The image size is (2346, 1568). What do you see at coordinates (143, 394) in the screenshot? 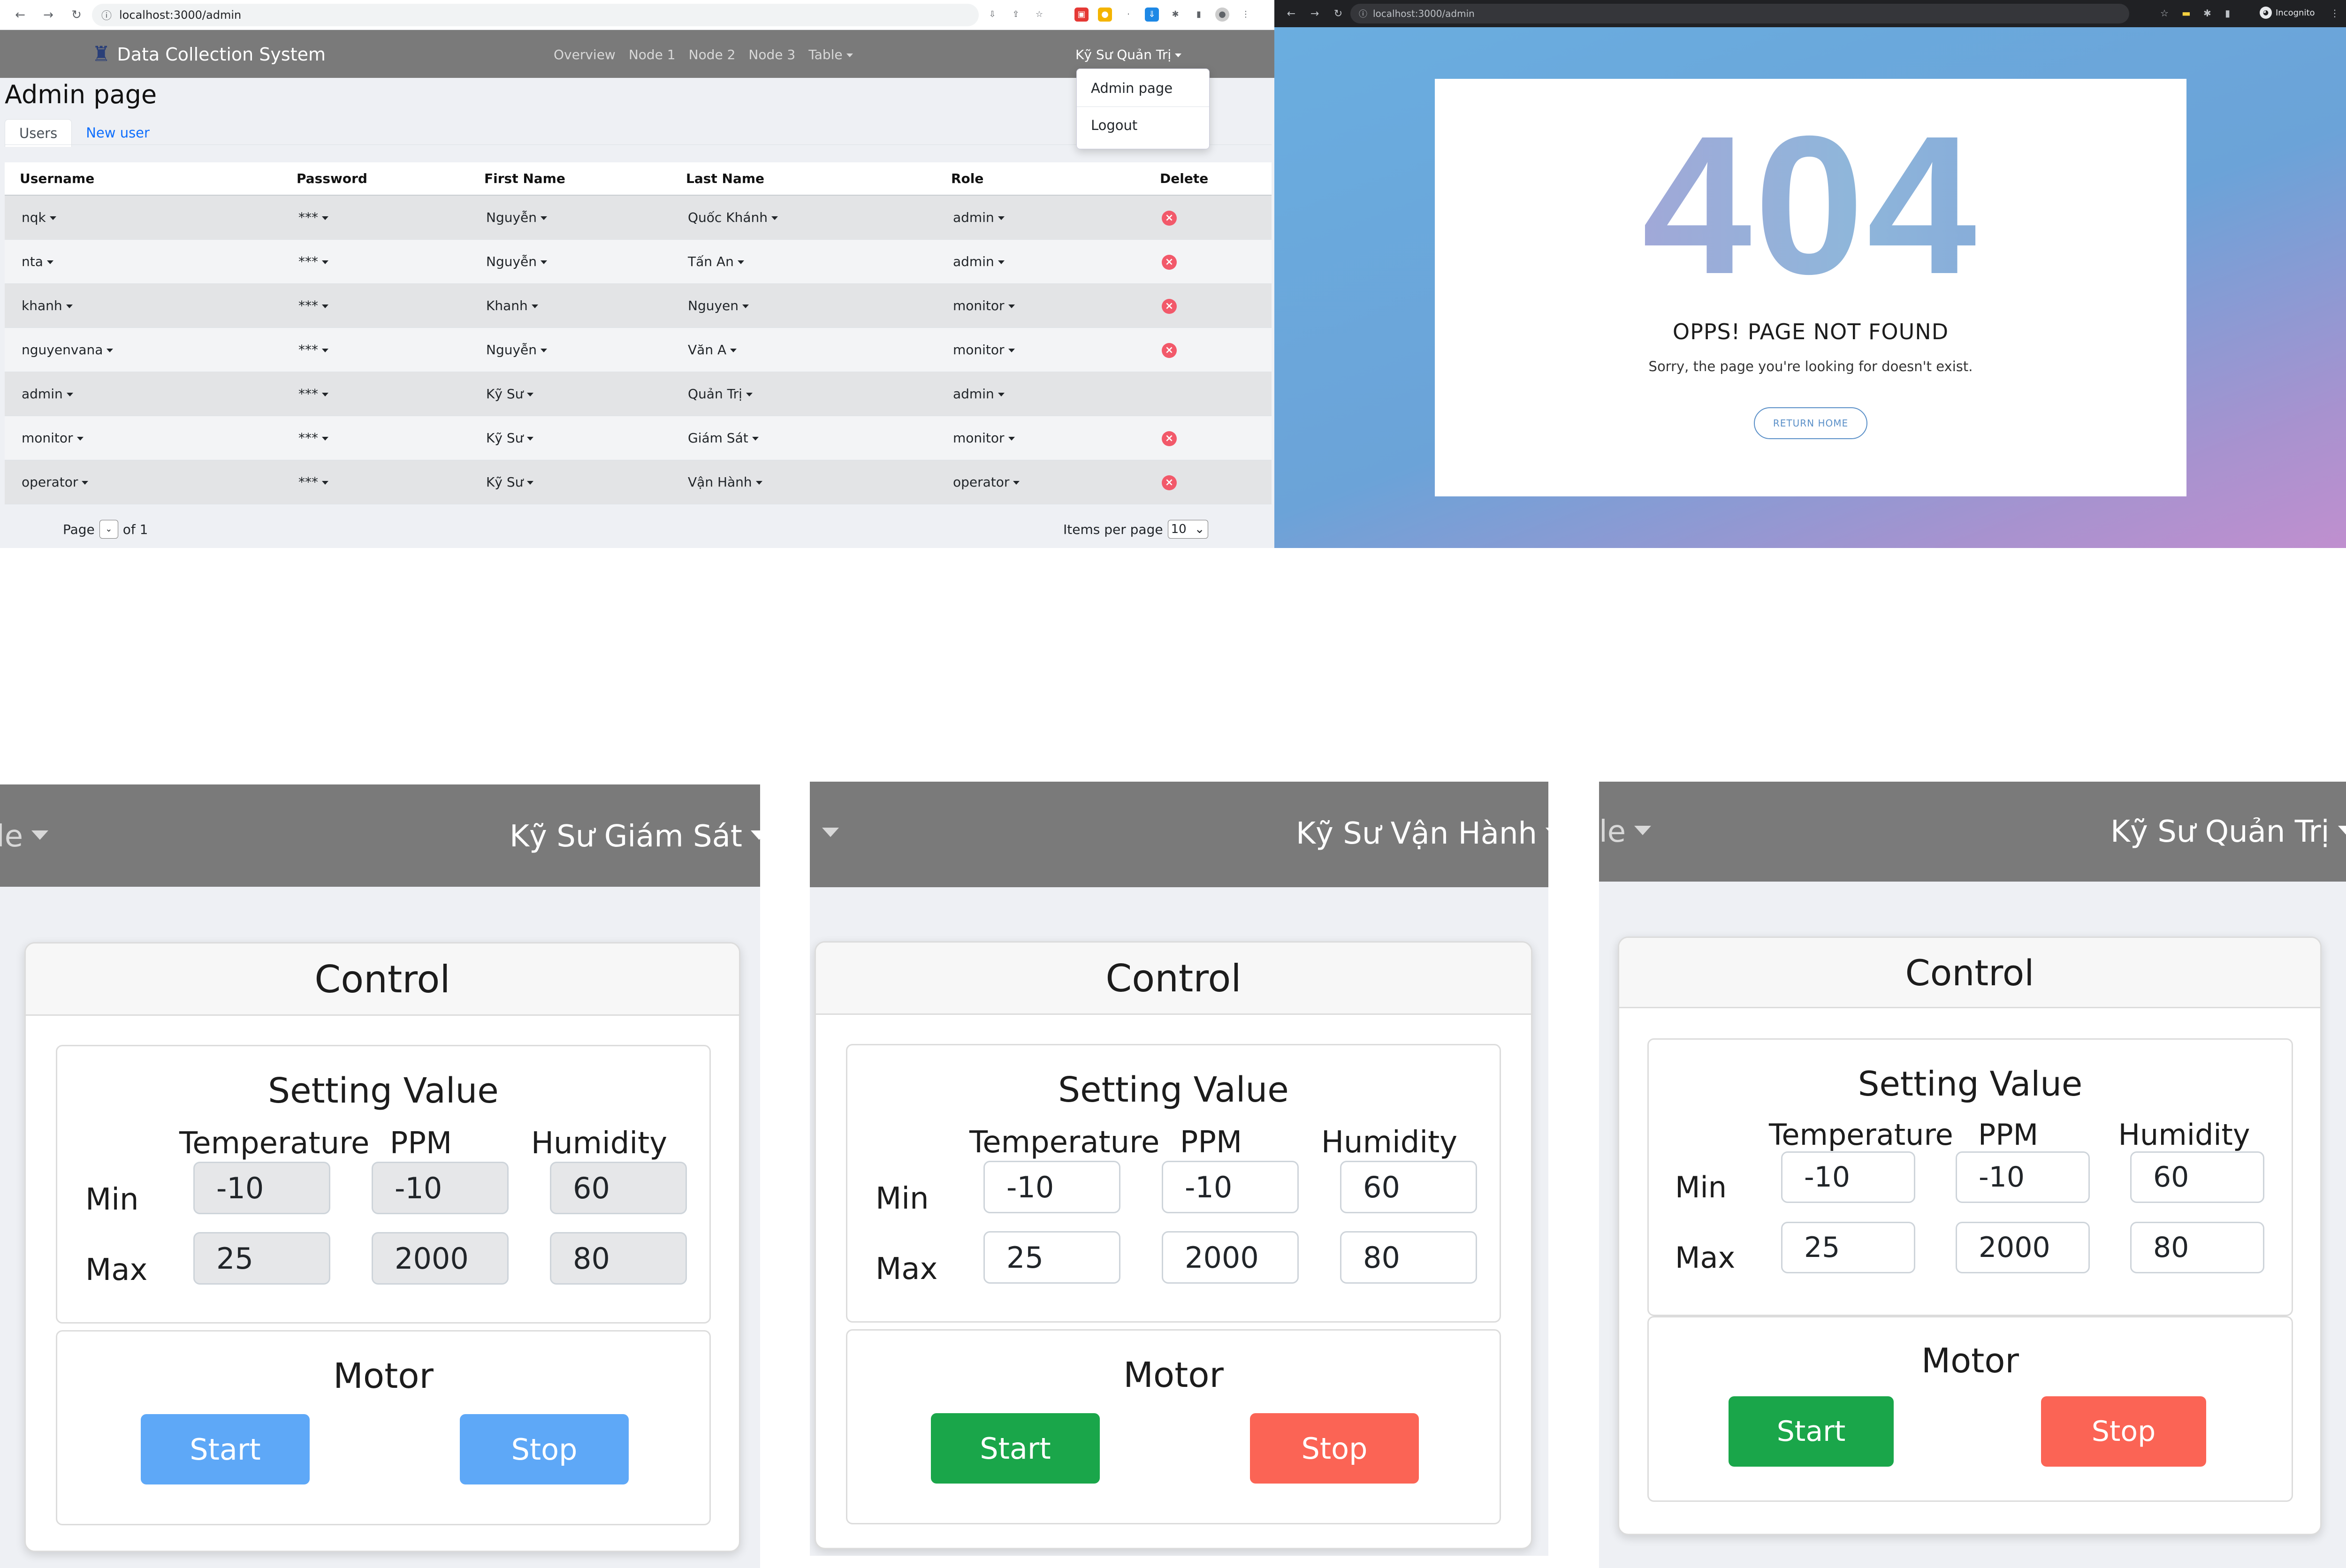
I see `cell-username: admin` at bounding box center [143, 394].